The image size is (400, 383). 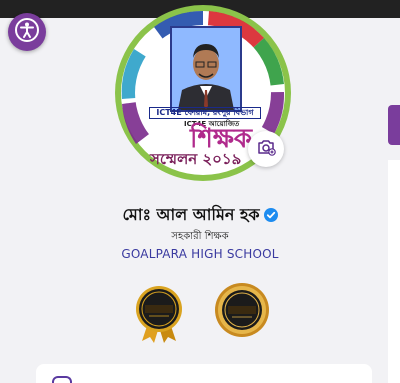 I want to click on banner-forum-text: ICT4E ফোরাম, রংপুর বিভাগ, so click(x=205, y=113).